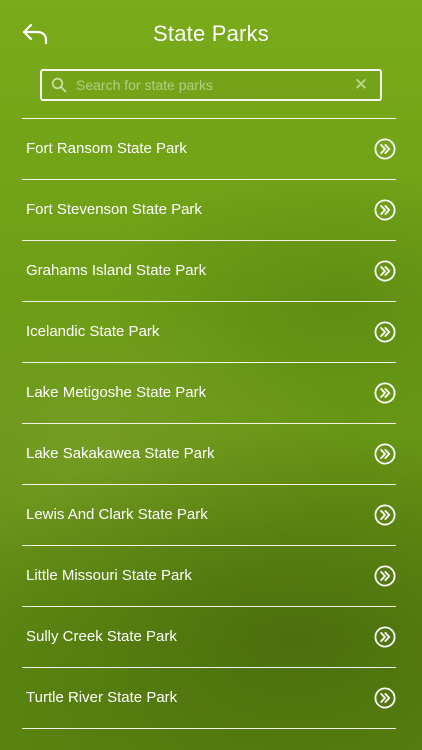  I want to click on list-item-label: Grahams Island State Park, so click(116, 270).